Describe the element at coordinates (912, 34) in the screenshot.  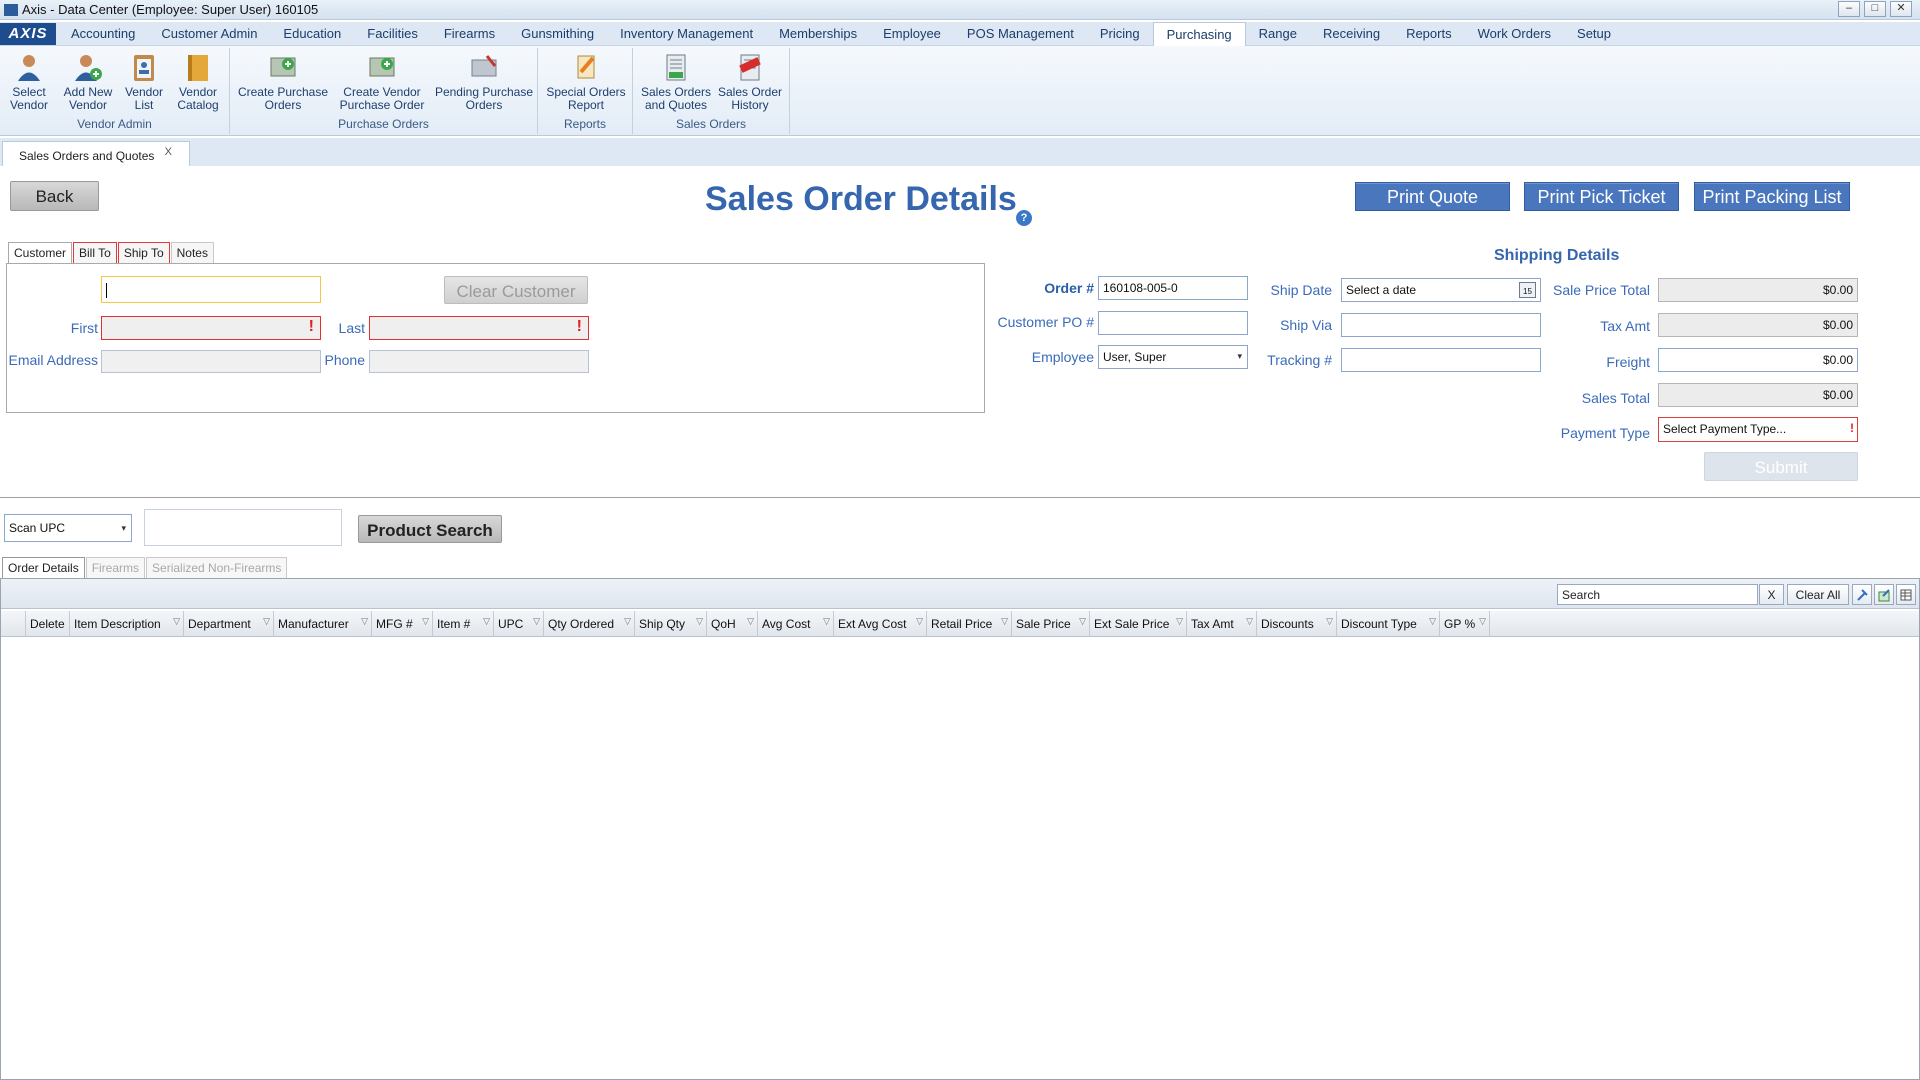
I see `menu-tab-employee: Employee` at that location.